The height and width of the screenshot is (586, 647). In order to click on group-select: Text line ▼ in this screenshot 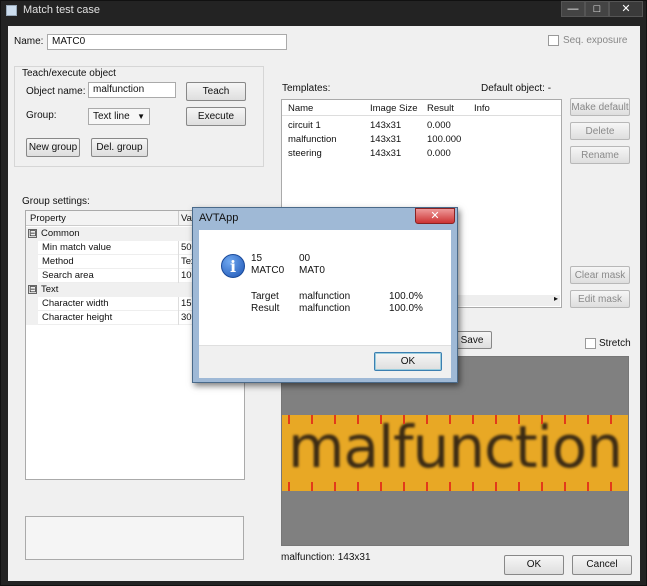, I will do `click(119, 116)`.